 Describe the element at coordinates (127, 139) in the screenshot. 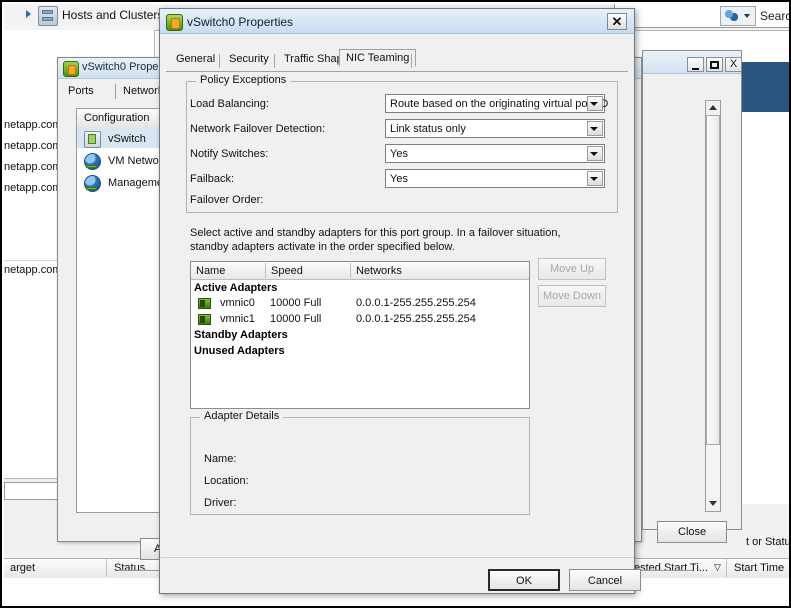

I see `background-list-item-vswitch: vSwitch` at that location.